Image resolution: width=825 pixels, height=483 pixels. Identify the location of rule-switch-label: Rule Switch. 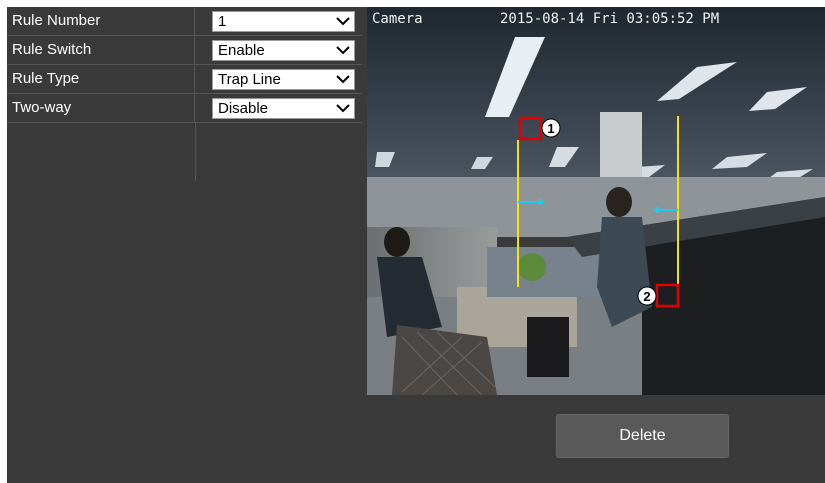
(101, 50).